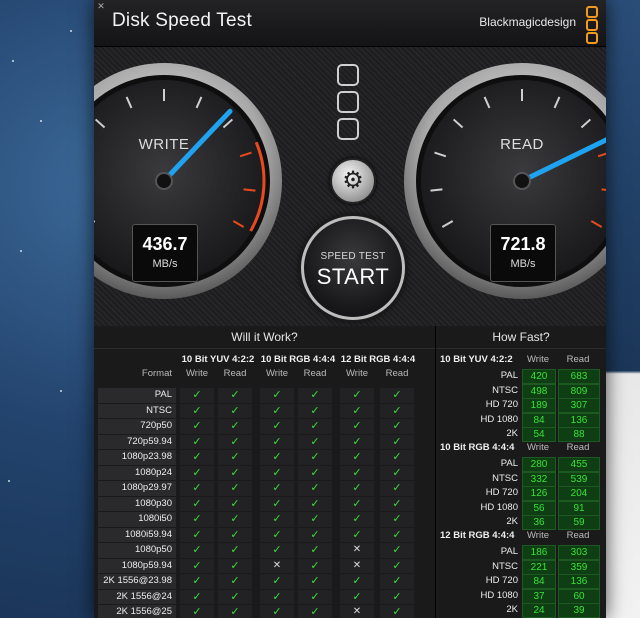 This screenshot has width=640, height=618. Describe the element at coordinates (521, 581) in the screenshot. I see `how-fast-row: HD 720 84 136` at that location.